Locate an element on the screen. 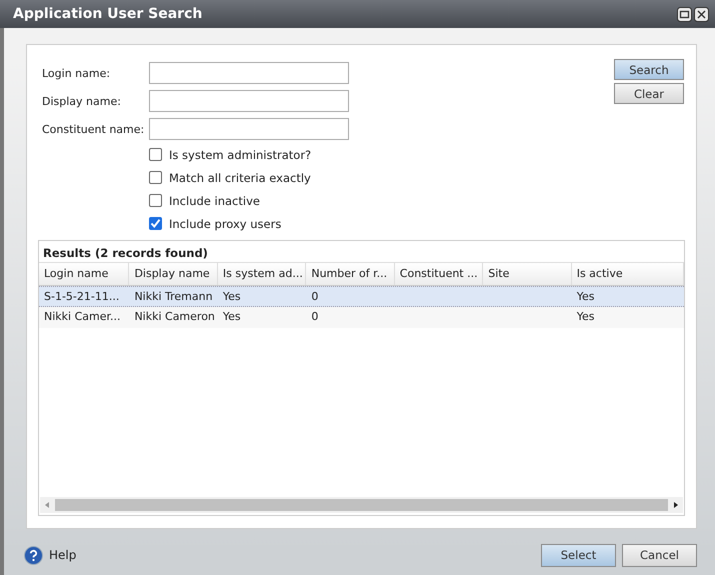 Image resolution: width=715 pixels, height=575 pixels. window-title: Application User Search is located at coordinates (107, 14).